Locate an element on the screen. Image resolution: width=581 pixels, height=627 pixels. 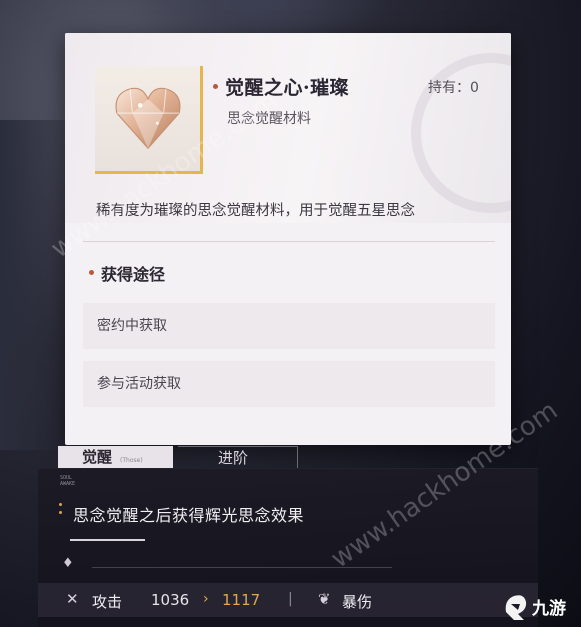
attack-label: 攻击 is located at coordinates (107, 602).